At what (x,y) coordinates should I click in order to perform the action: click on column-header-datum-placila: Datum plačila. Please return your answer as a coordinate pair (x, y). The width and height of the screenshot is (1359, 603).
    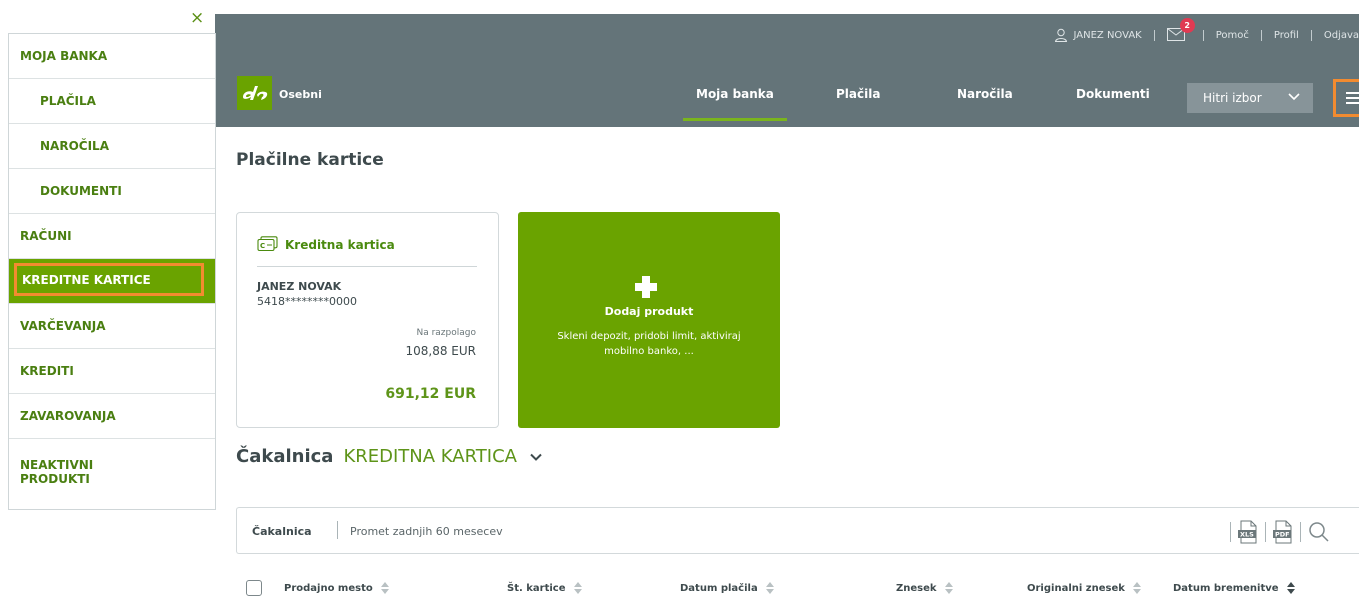
    Looking at the image, I should click on (727, 588).